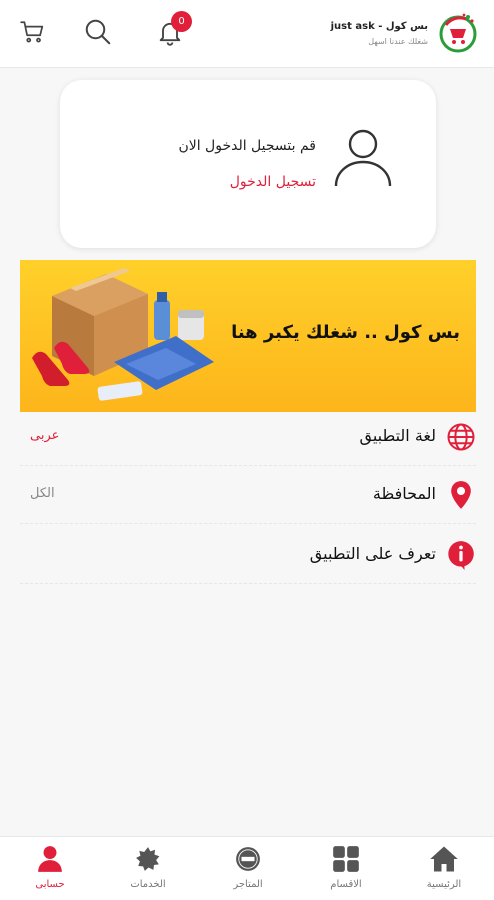  What do you see at coordinates (248, 859) in the screenshot?
I see `store-badge-icon` at bounding box center [248, 859].